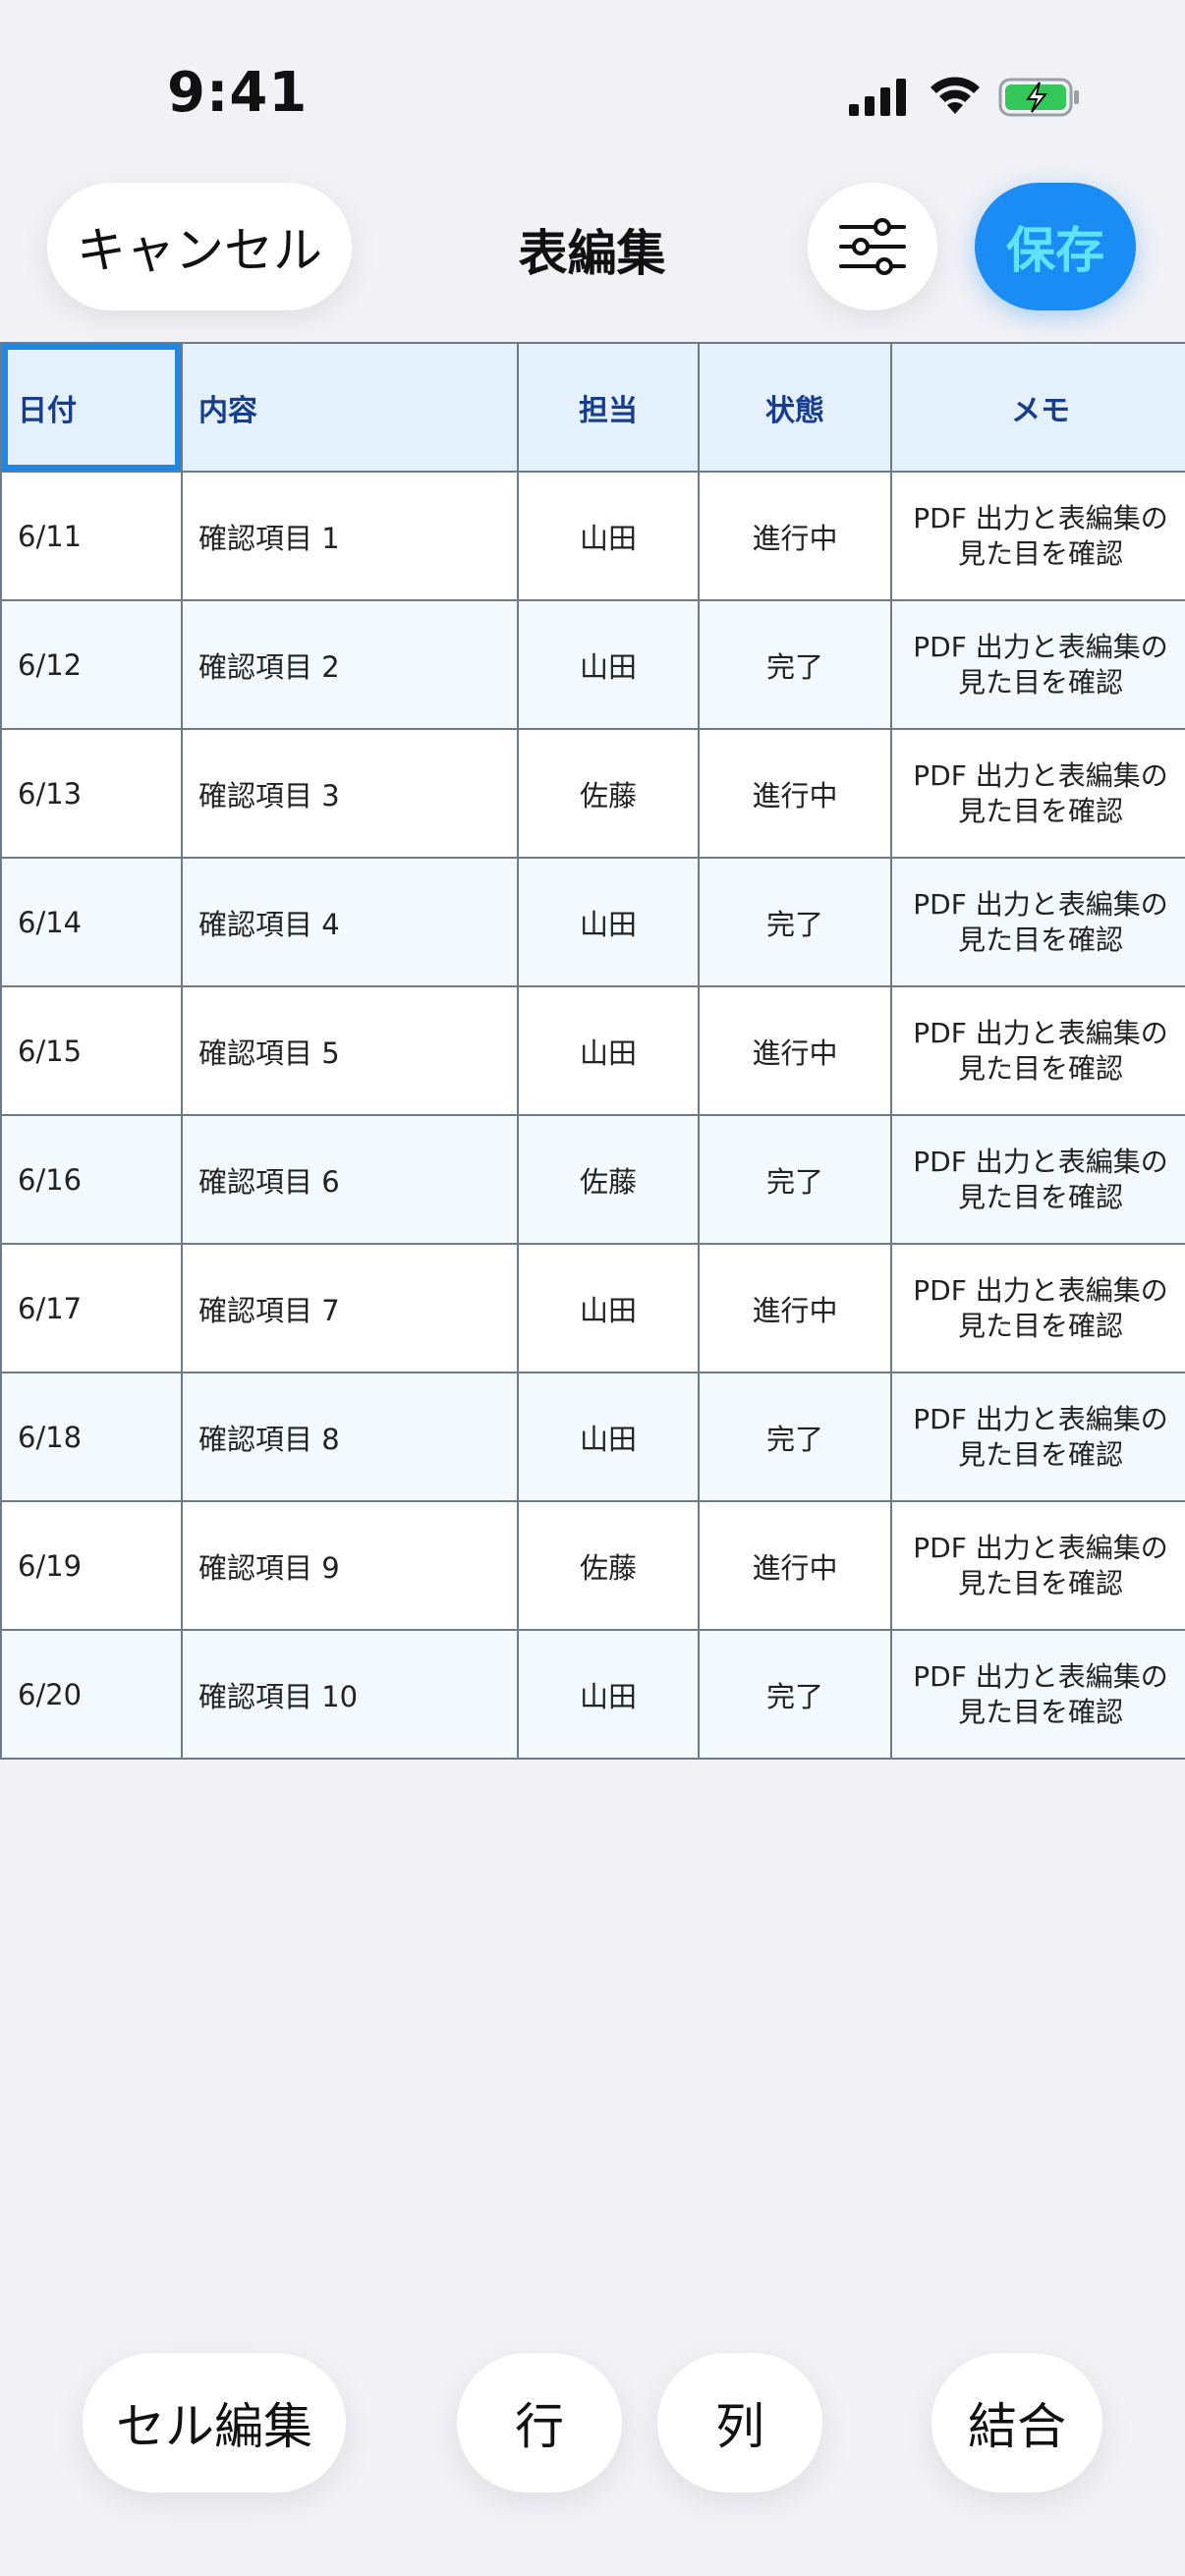 This screenshot has height=2576, width=1185. I want to click on cell-date: 6/14, so click(92, 922).